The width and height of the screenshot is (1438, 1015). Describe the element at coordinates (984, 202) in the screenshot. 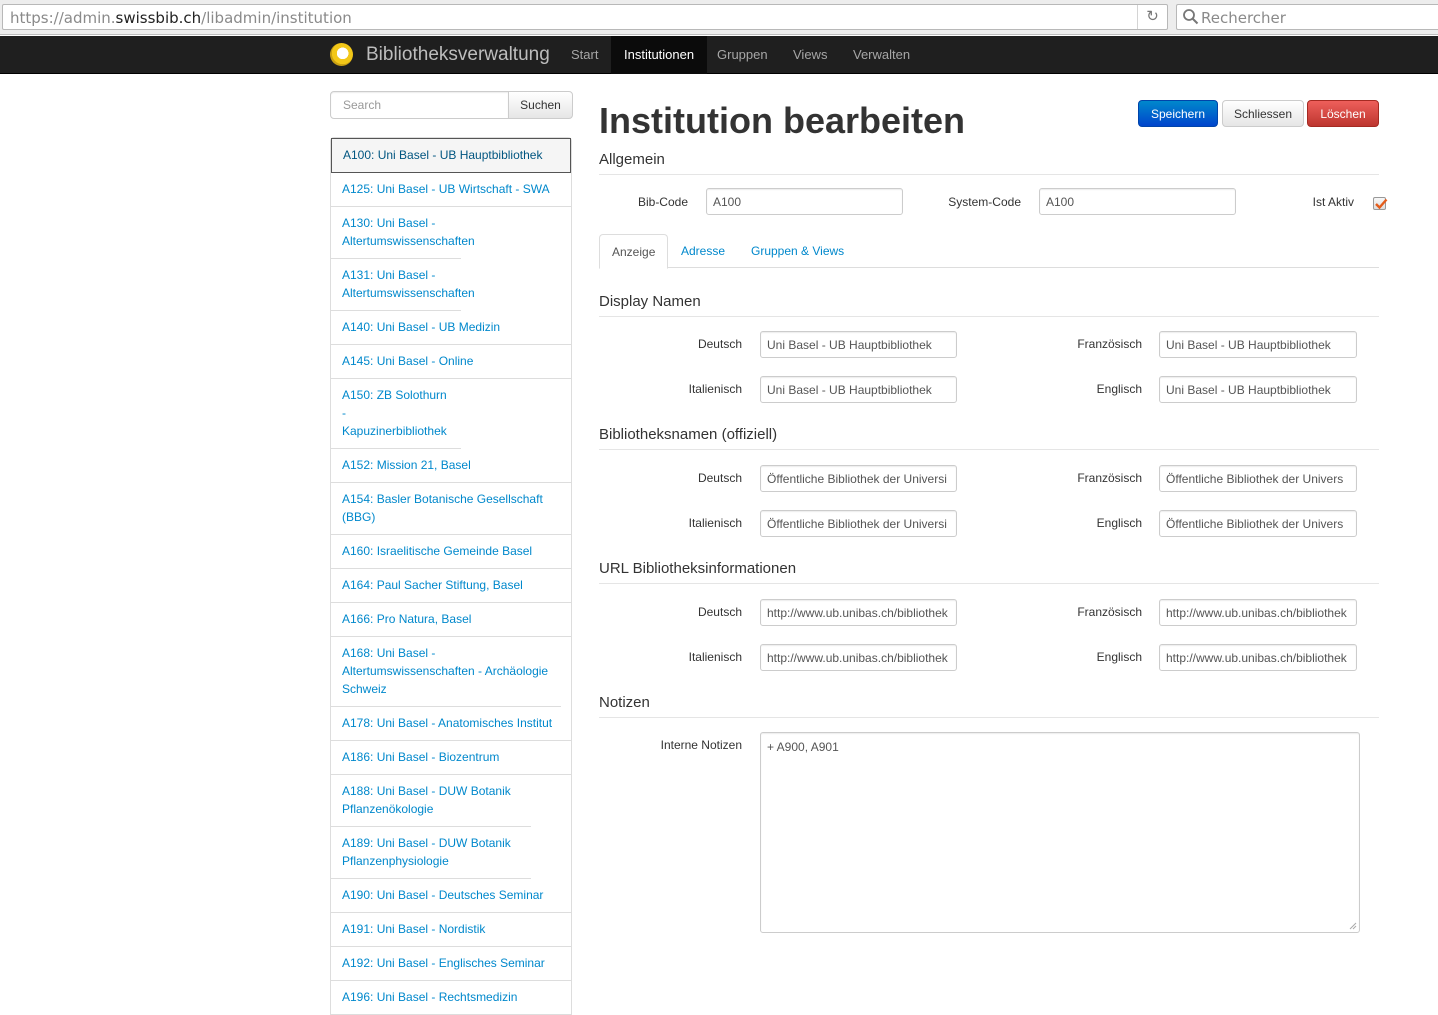

I see `systemcode-label: System-Code` at that location.